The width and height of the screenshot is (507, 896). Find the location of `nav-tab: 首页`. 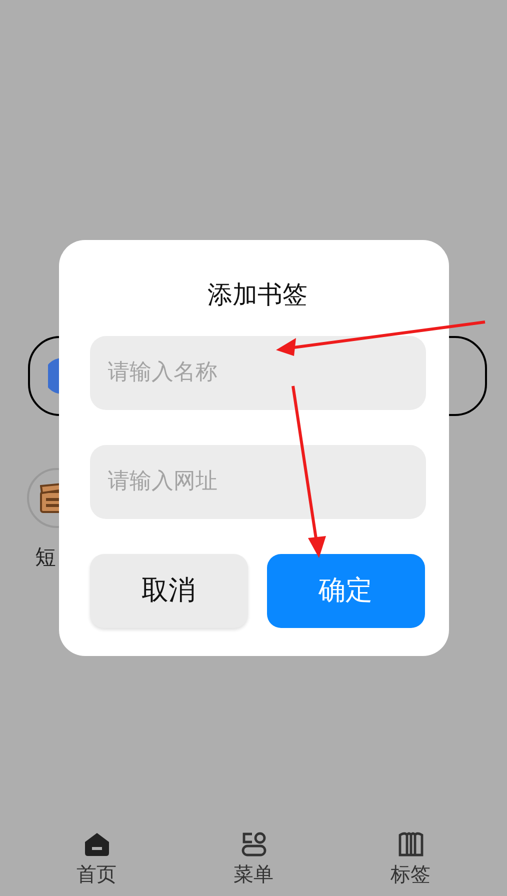

nav-tab: 首页 is located at coordinates (96, 858).